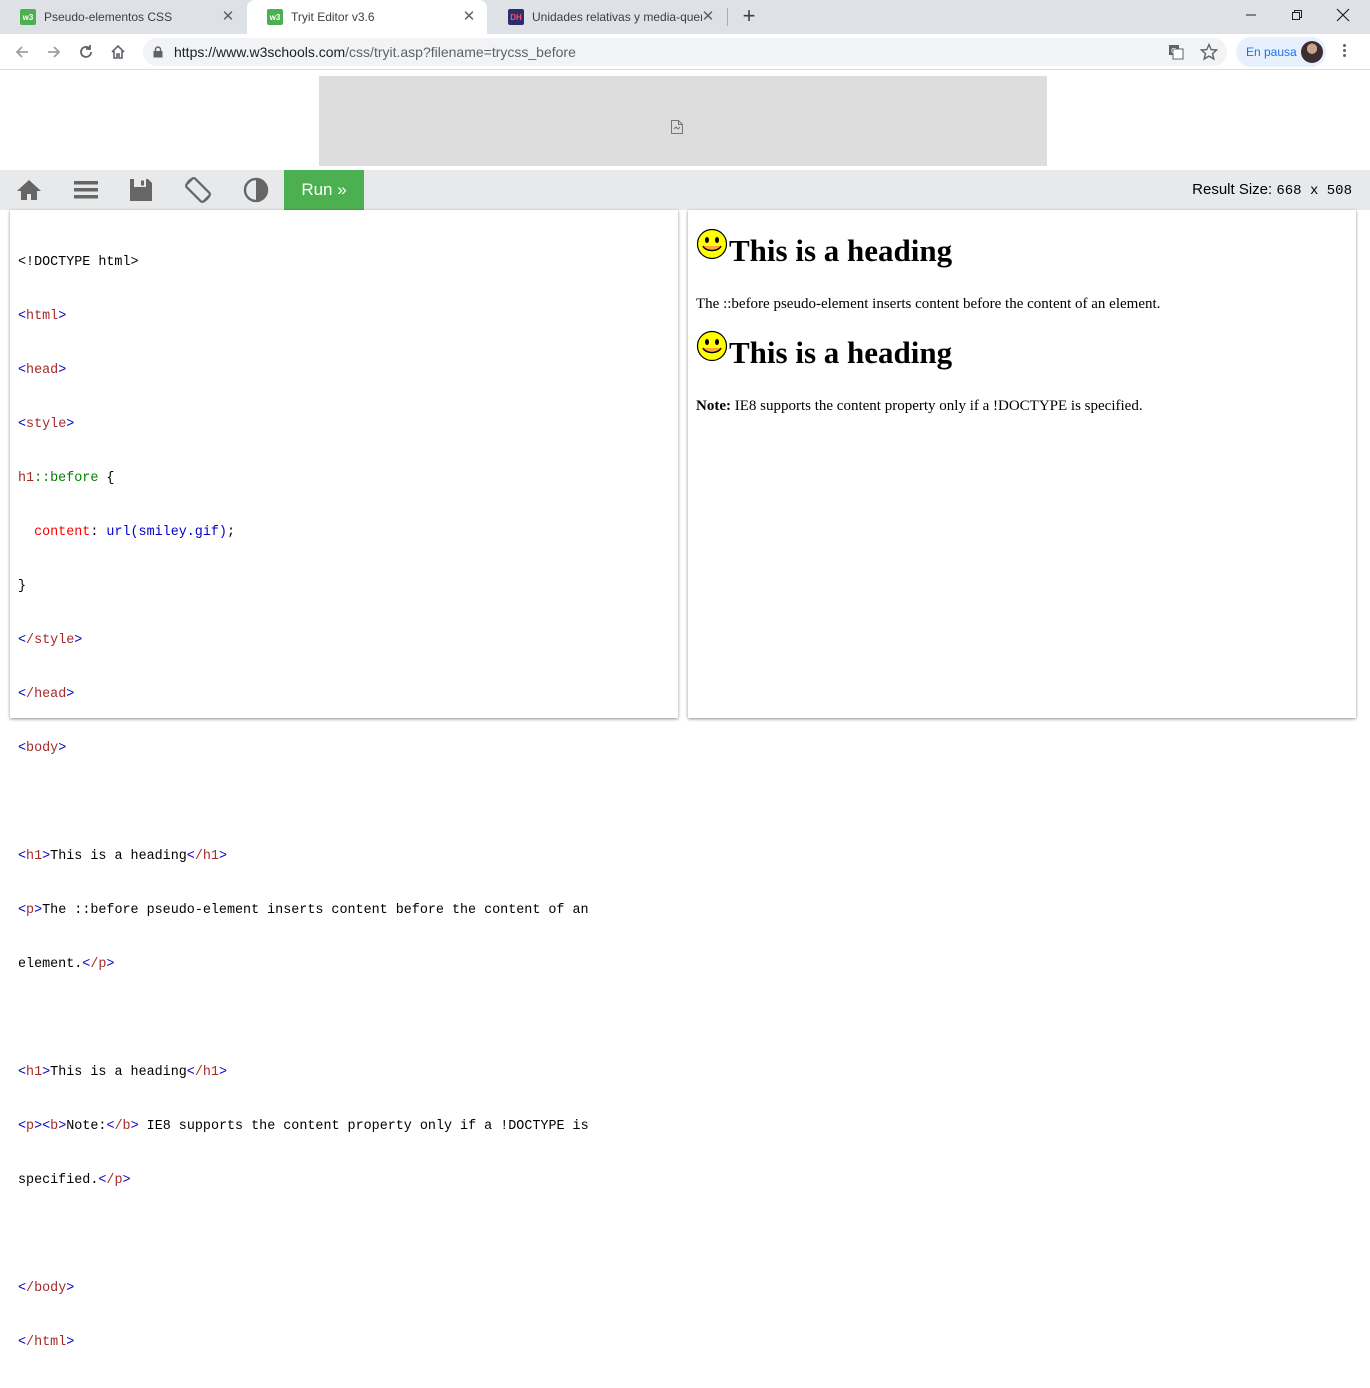  I want to click on profile-status-label: En pausa, so click(1271, 52).